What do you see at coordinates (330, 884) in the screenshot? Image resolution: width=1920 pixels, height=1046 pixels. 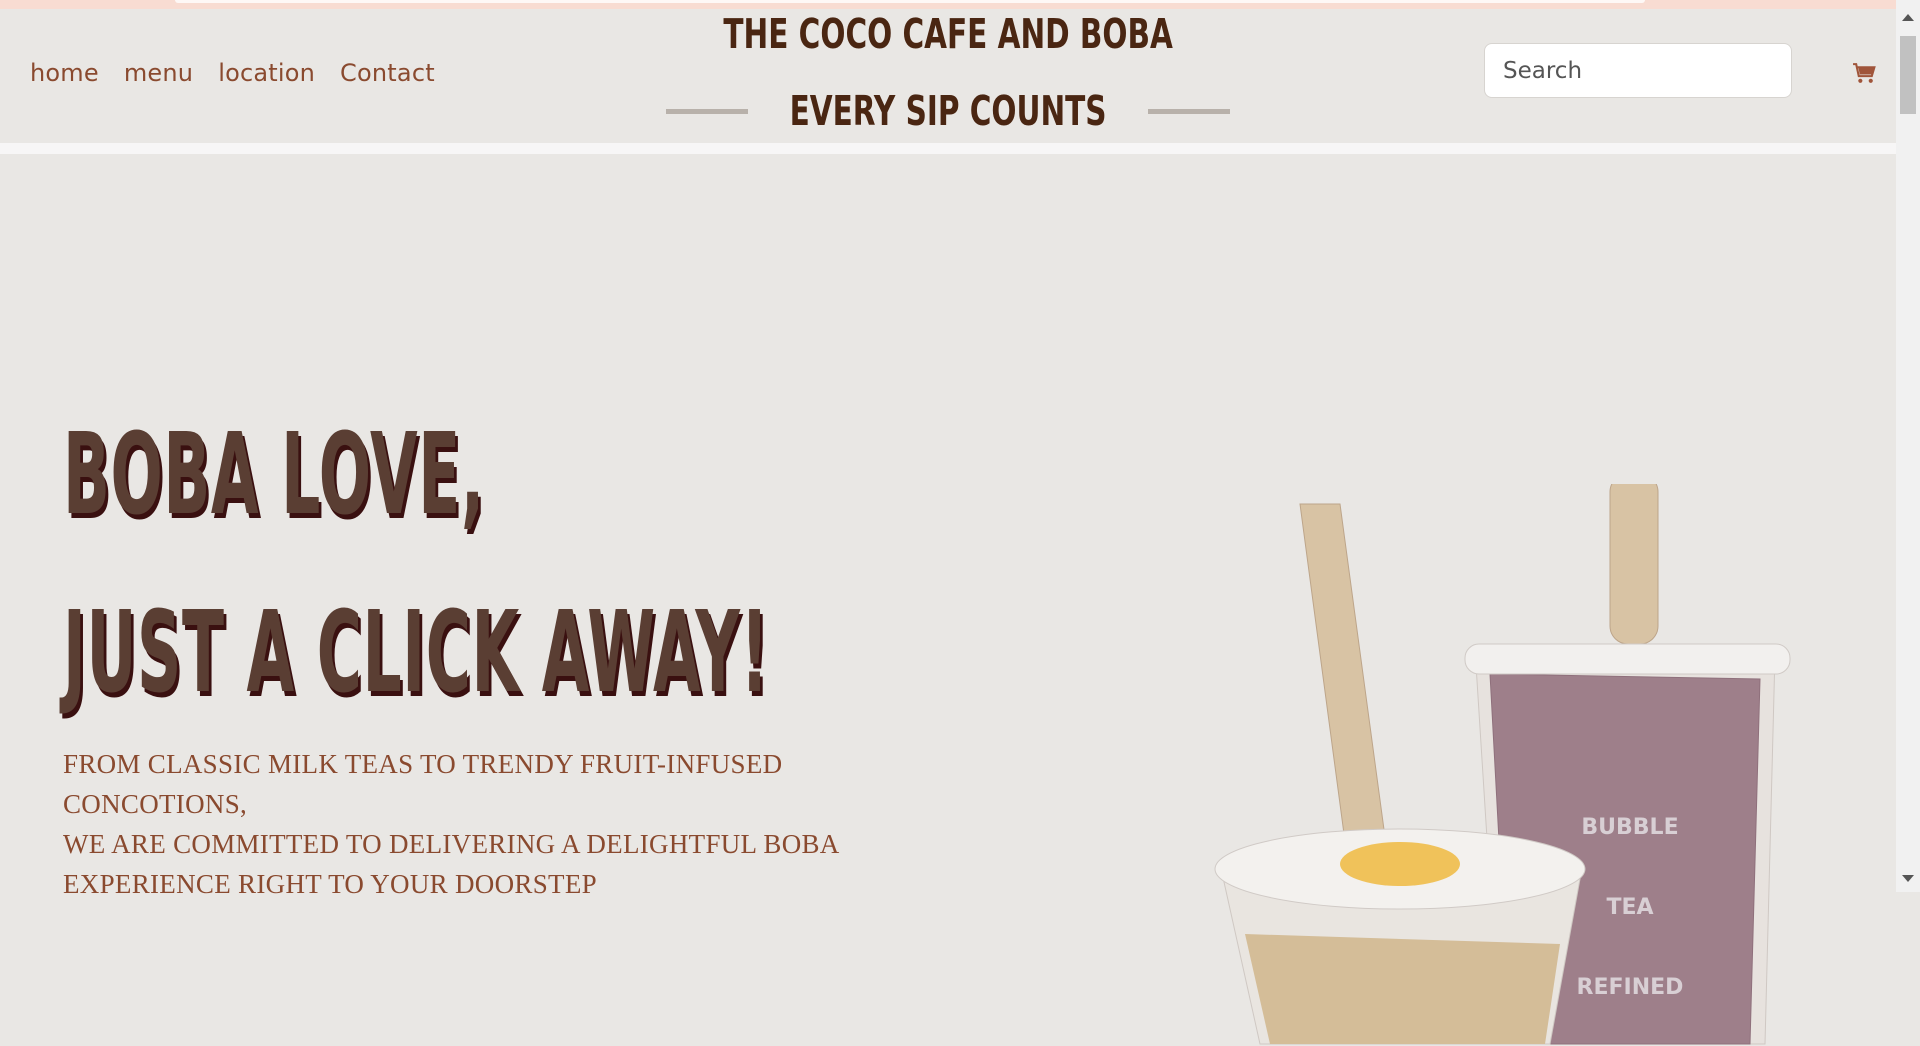 I see `description-line3: EXPERIENCE RIGHT TO YOUR DOORSTEP` at bounding box center [330, 884].